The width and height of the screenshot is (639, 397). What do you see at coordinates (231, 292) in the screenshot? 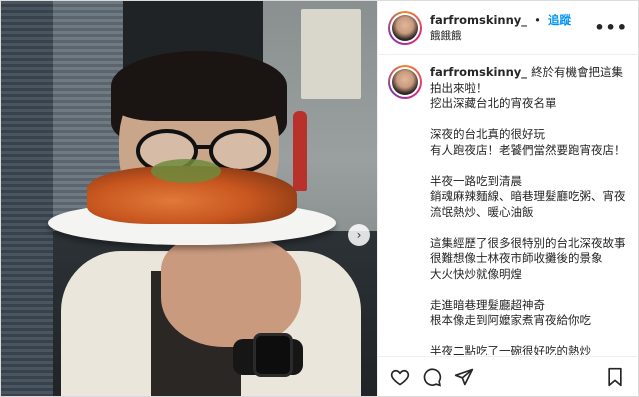
I see `person-hand` at bounding box center [231, 292].